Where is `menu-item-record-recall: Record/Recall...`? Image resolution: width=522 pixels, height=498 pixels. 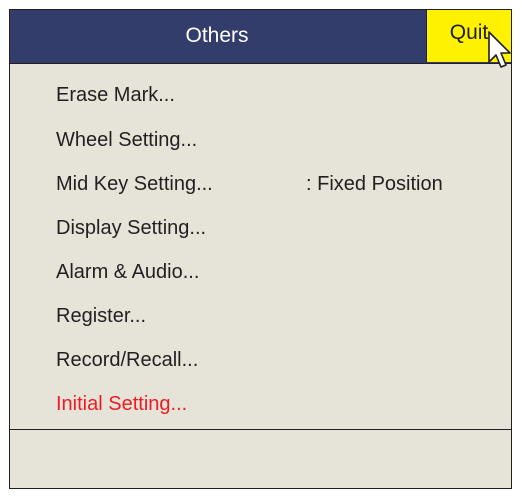
menu-item-record-recall: Record/Recall... is located at coordinates (127, 360).